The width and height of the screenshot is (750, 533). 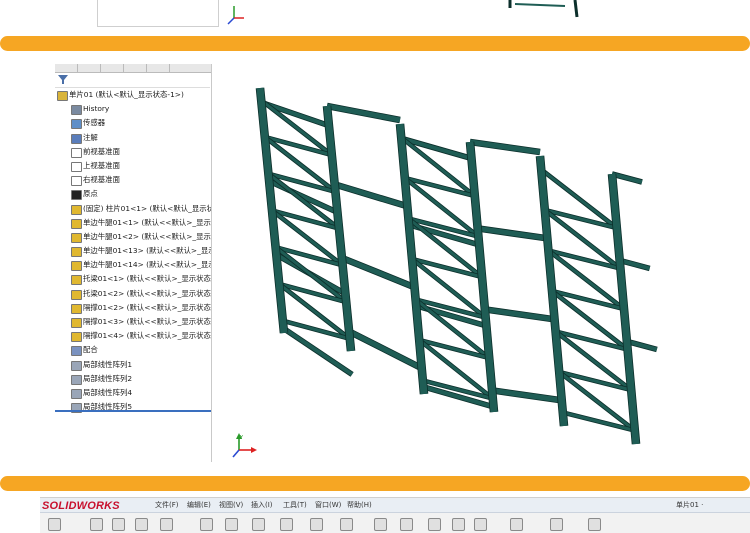 What do you see at coordinates (133, 152) in the screenshot?
I see `tree-item: 前视基准面` at bounding box center [133, 152].